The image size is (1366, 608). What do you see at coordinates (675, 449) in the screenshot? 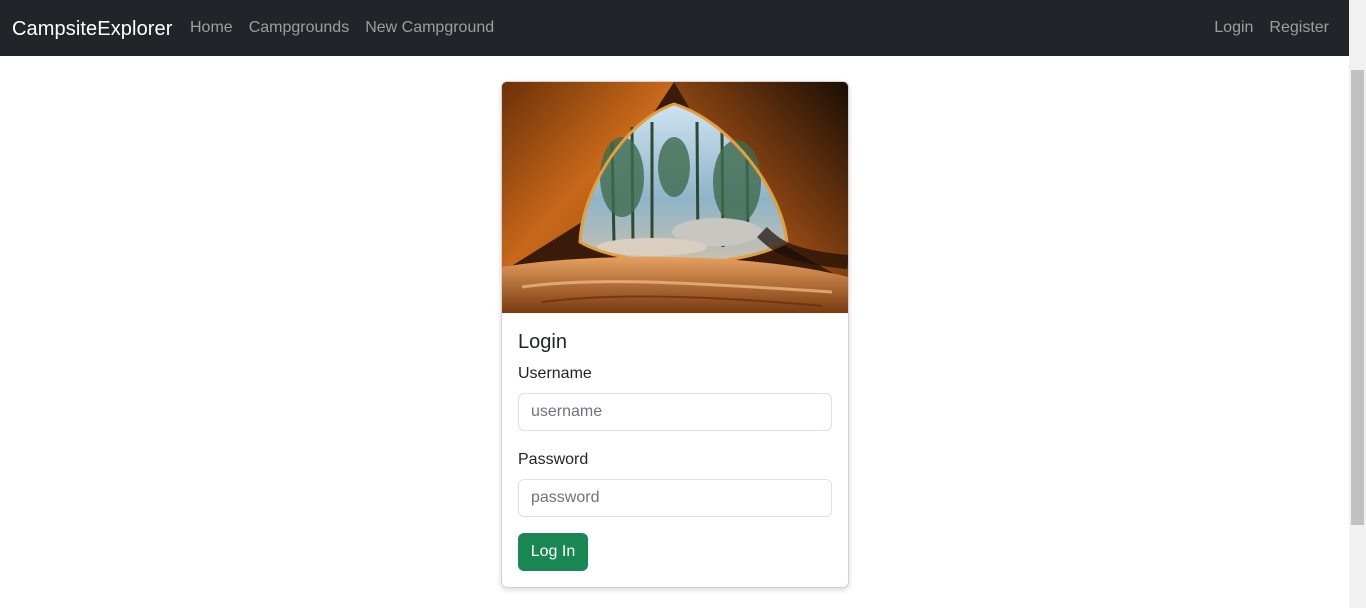
I see `login-form: Login Username Password Log In` at bounding box center [675, 449].